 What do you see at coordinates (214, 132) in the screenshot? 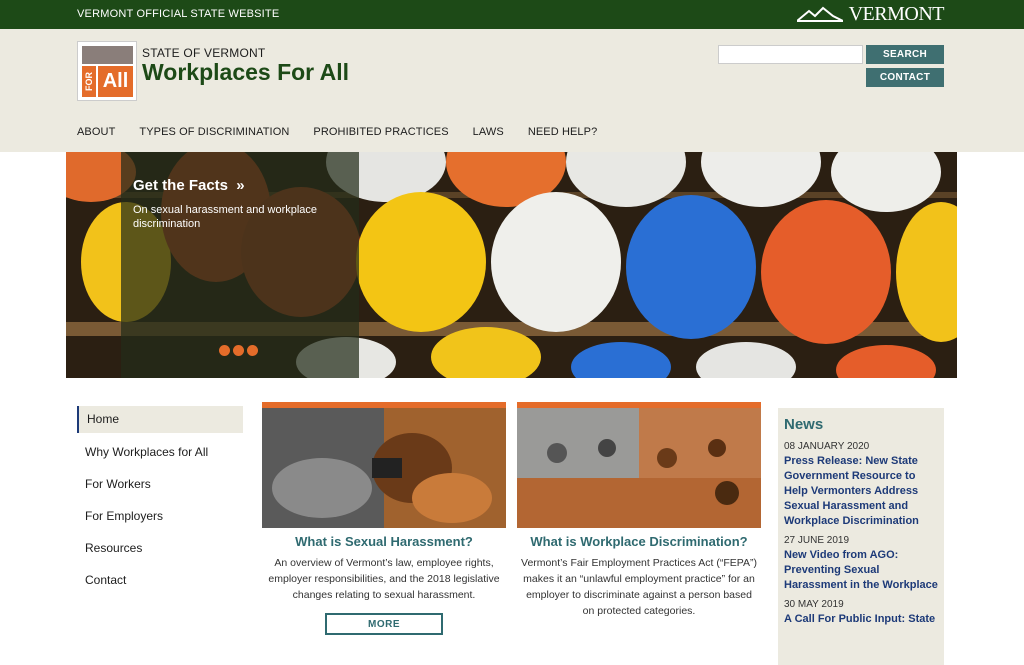
I see `nav-types-of-discrimination: TYPES OF DISCRIMINATION` at bounding box center [214, 132].